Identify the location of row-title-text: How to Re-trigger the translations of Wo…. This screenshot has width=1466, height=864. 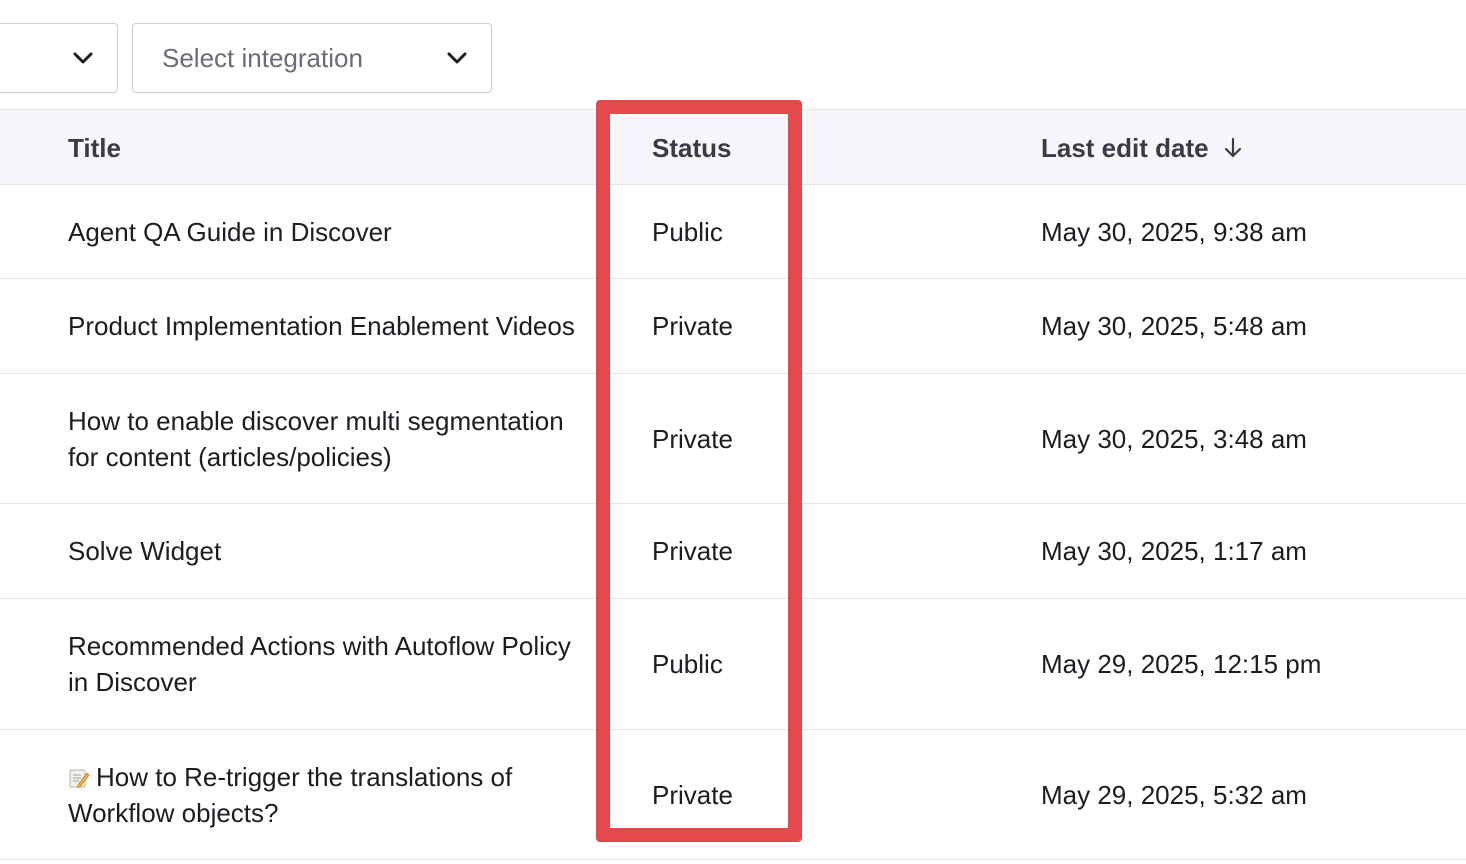
(290, 794).